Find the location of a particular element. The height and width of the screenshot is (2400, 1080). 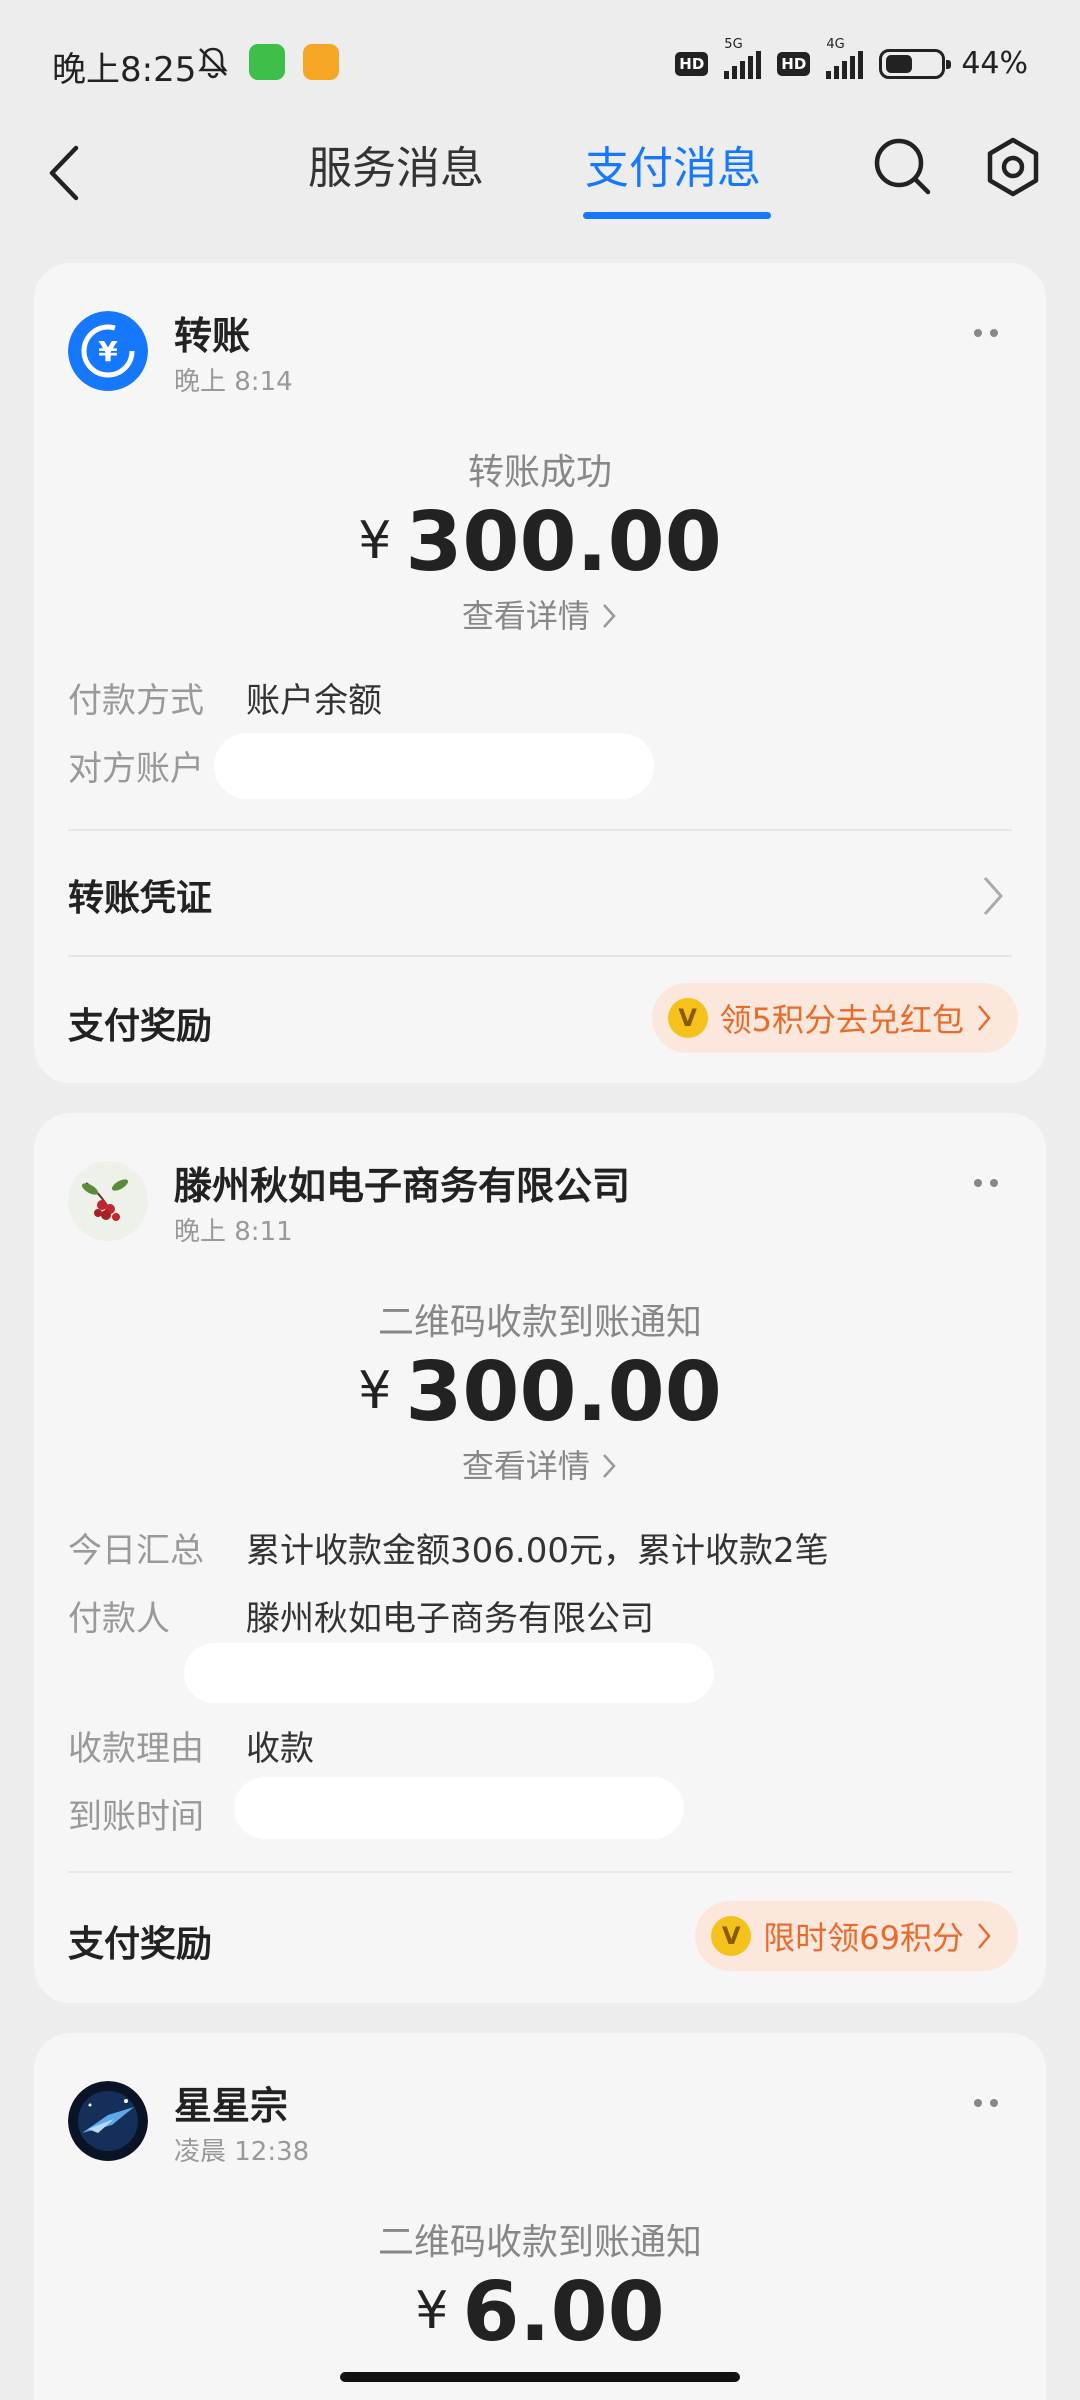

merchant-avatar is located at coordinates (108, 1201).